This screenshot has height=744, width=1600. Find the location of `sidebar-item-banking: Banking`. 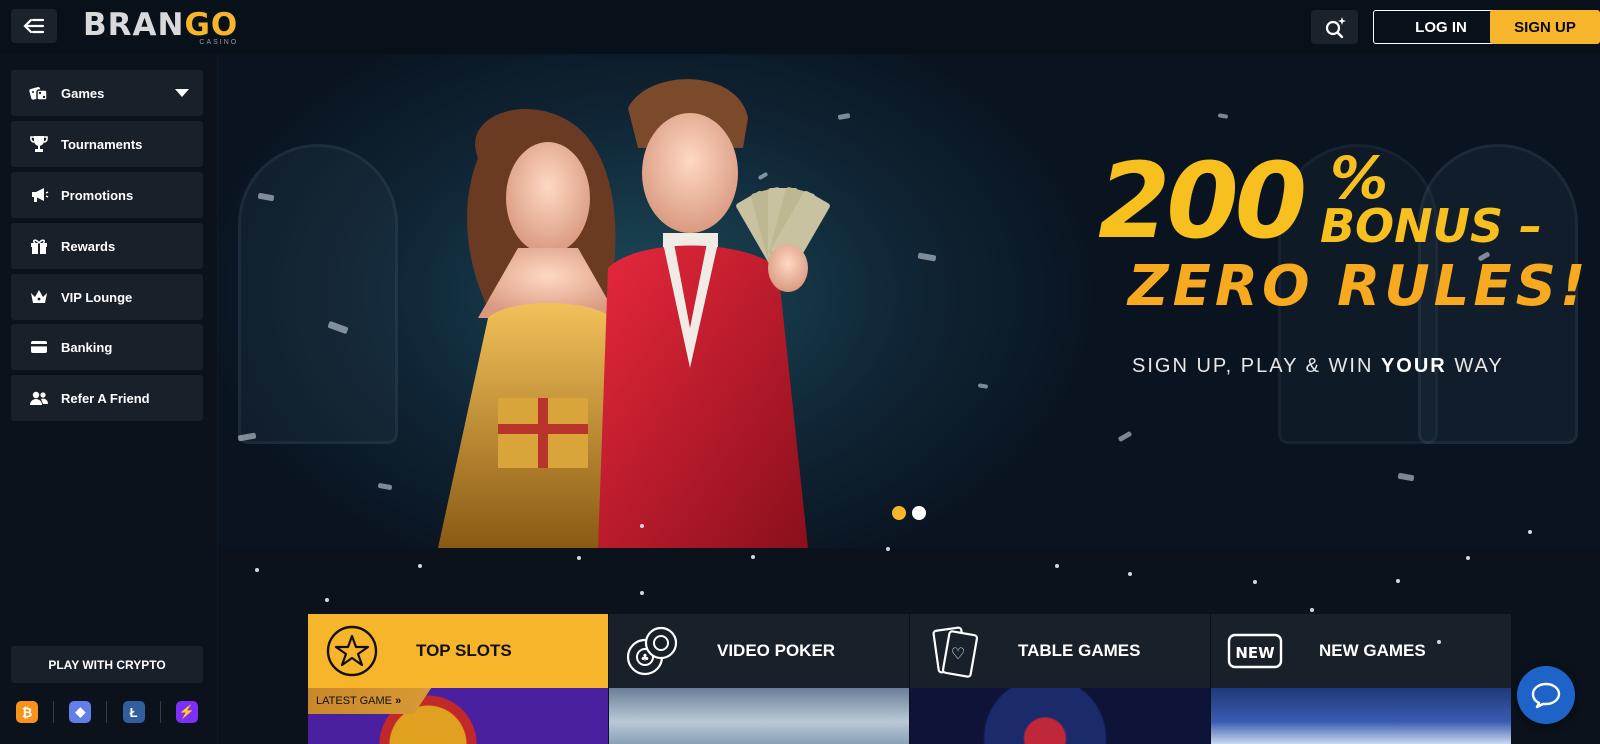

sidebar-item-banking: Banking is located at coordinates (107, 347).